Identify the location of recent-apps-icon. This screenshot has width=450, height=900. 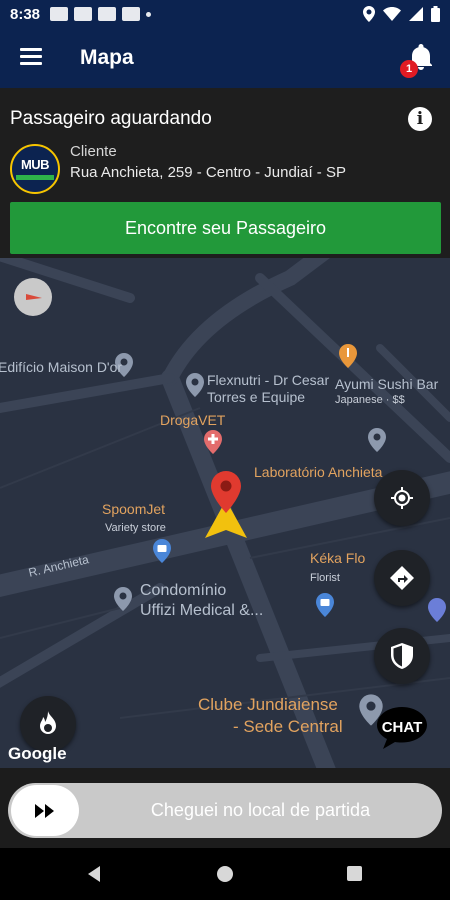
(354, 873).